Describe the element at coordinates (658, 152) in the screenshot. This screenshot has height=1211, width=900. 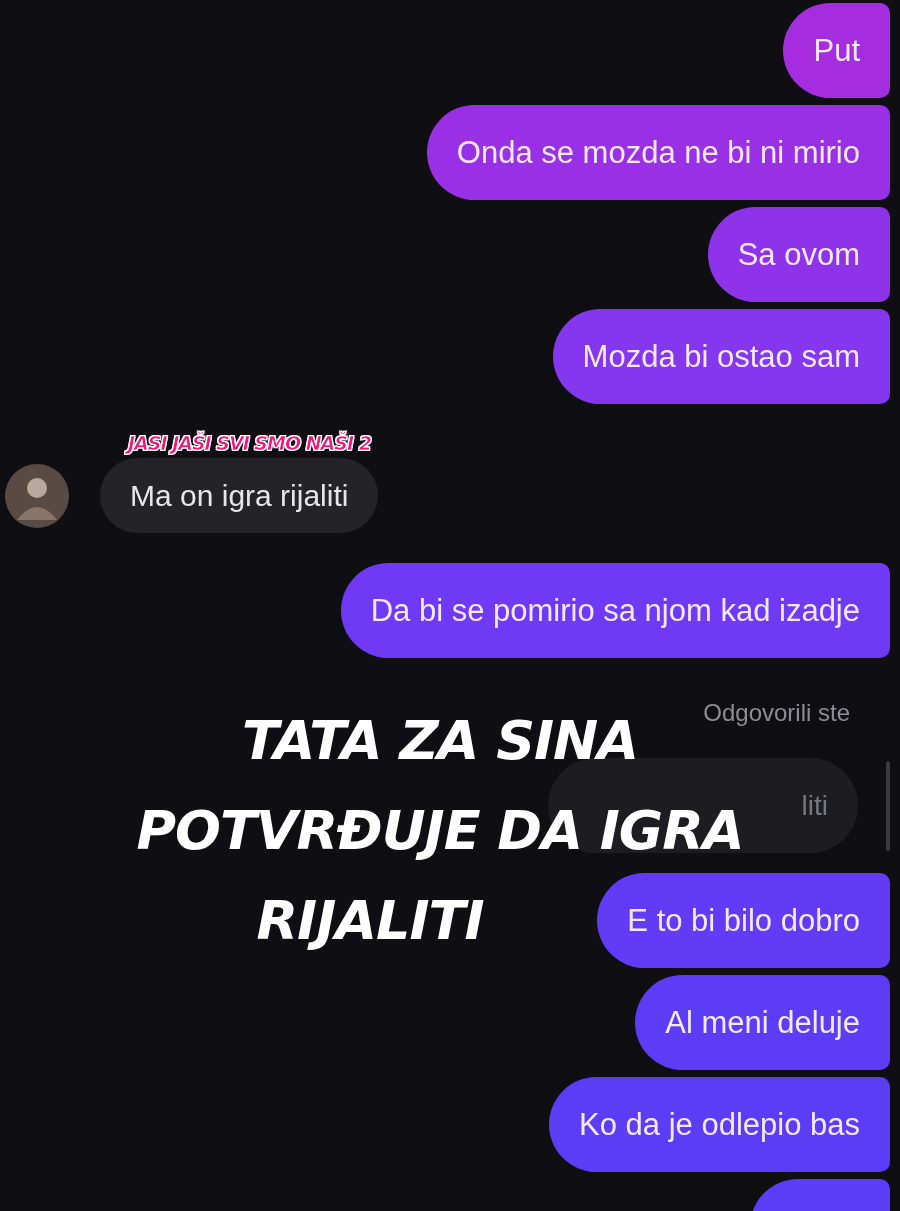
I see `message-bubble: Onda se mozda ne bi ni mirio` at that location.